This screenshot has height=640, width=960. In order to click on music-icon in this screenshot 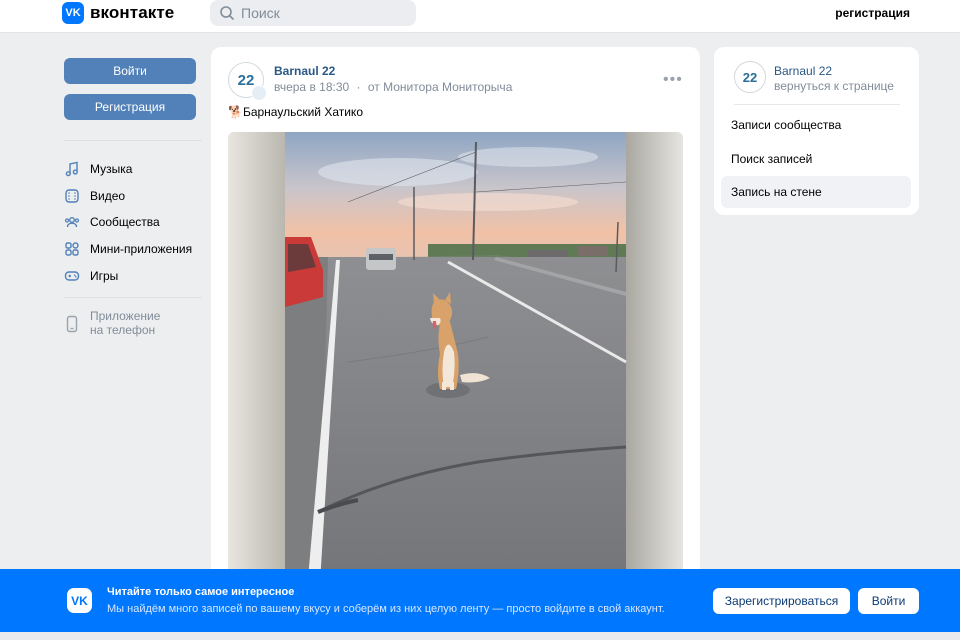, I will do `click(71, 169)`.